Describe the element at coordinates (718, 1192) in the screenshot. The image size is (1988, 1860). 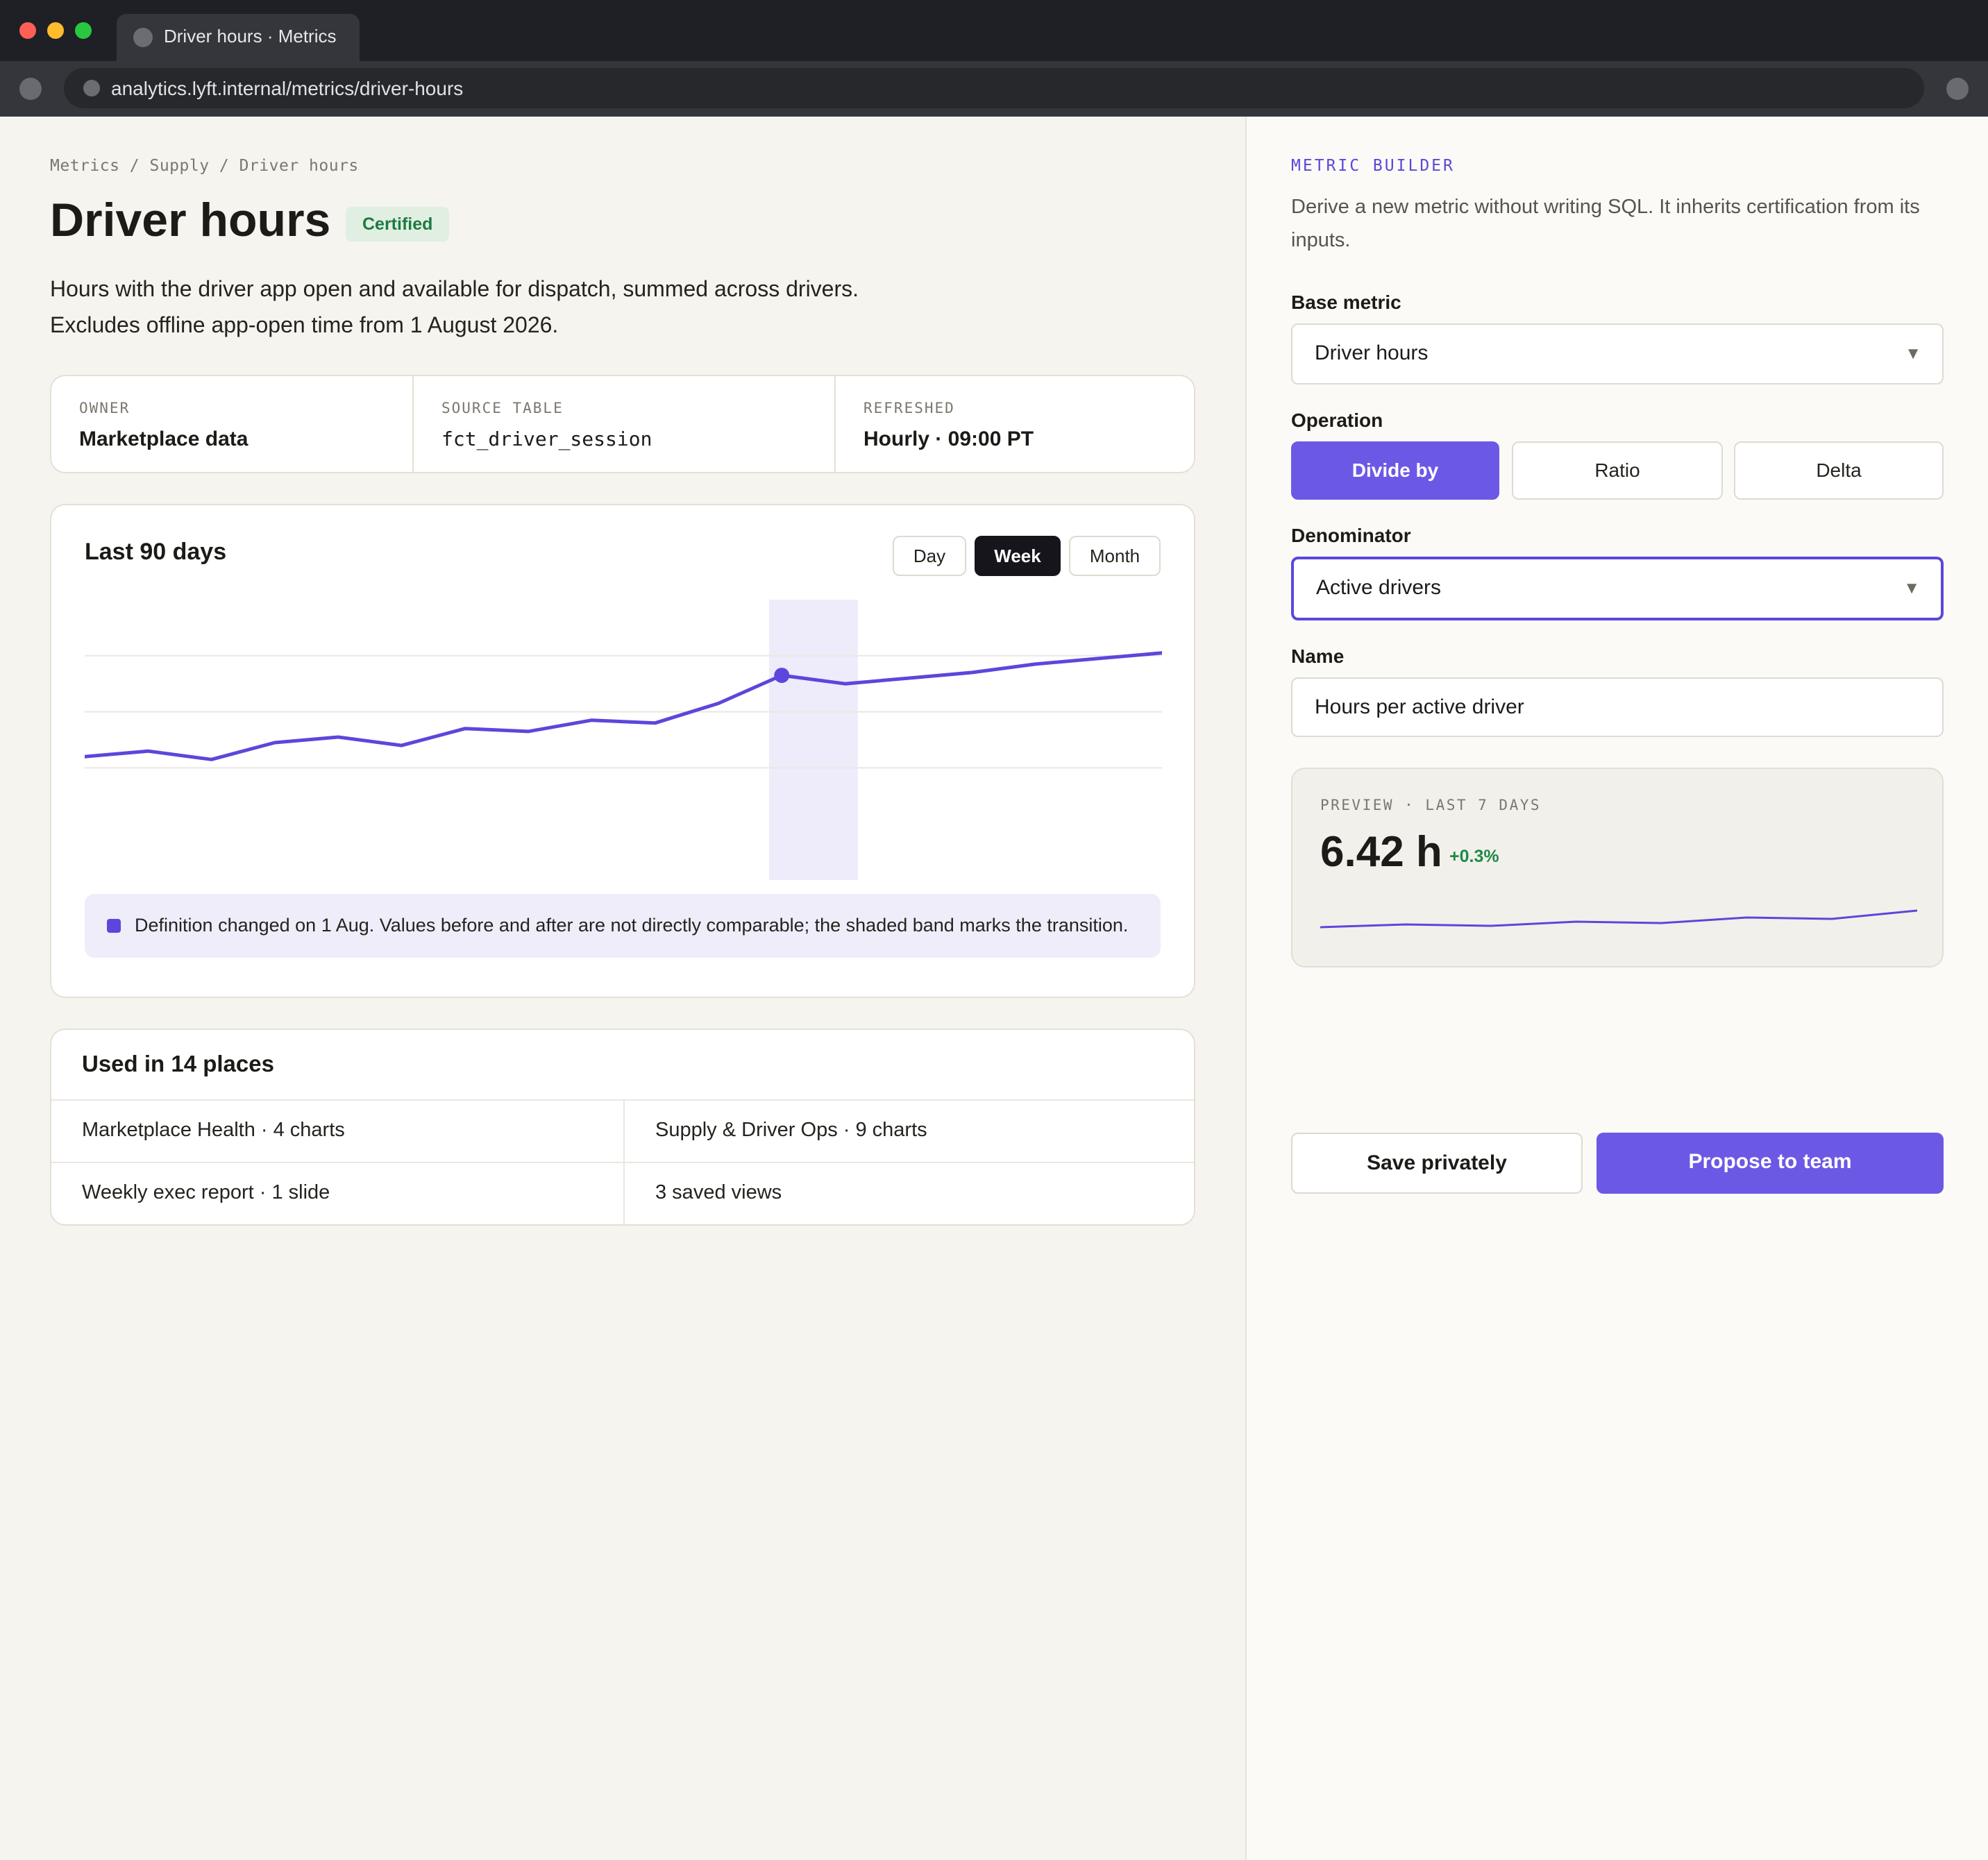
I see `usage-item-label: 3 saved views` at that location.